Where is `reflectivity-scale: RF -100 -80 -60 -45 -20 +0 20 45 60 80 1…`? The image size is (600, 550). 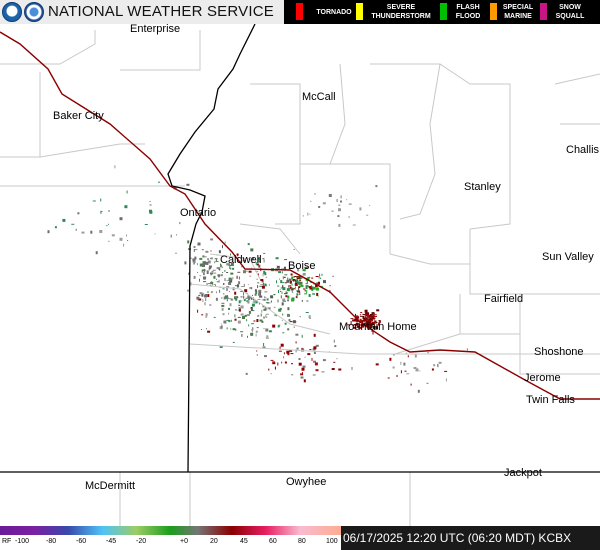
reflectivity-scale: RF -100 -80 -60 -45 -20 +0 20 45 60 80 1… is located at coordinates (170, 538).